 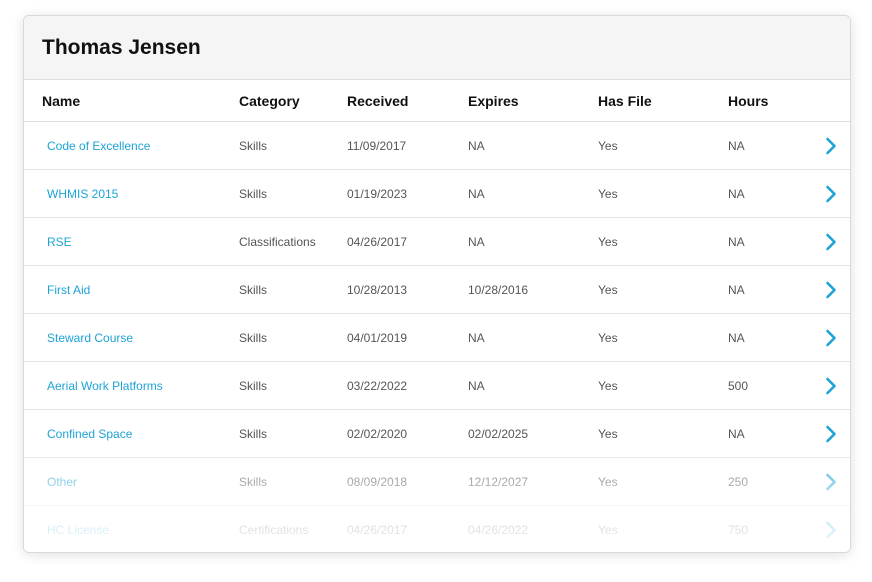 What do you see at coordinates (437, 242) in the screenshot?
I see `table-row: RSE Classifications 04/26/2017 NA Yes NA` at bounding box center [437, 242].